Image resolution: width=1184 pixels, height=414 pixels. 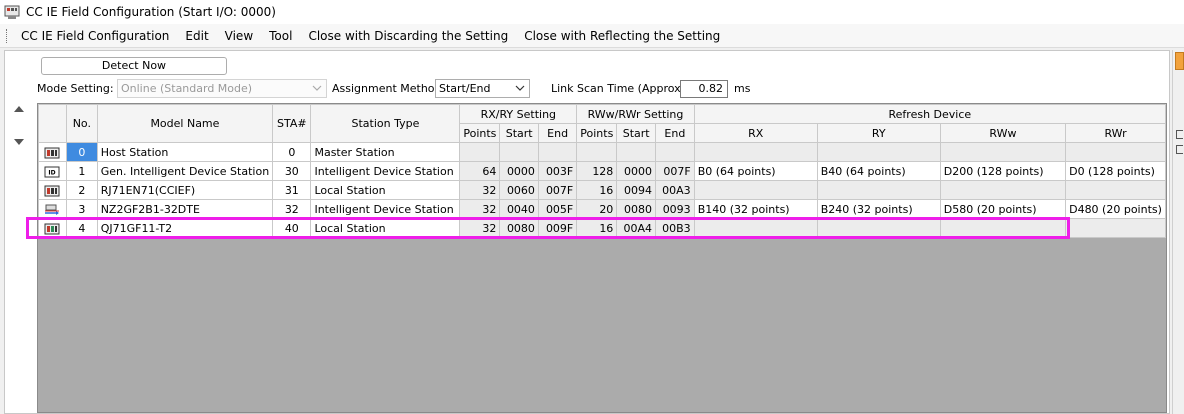 I want to click on cell-refresh-rx: B140 (32 points), so click(x=755, y=209).